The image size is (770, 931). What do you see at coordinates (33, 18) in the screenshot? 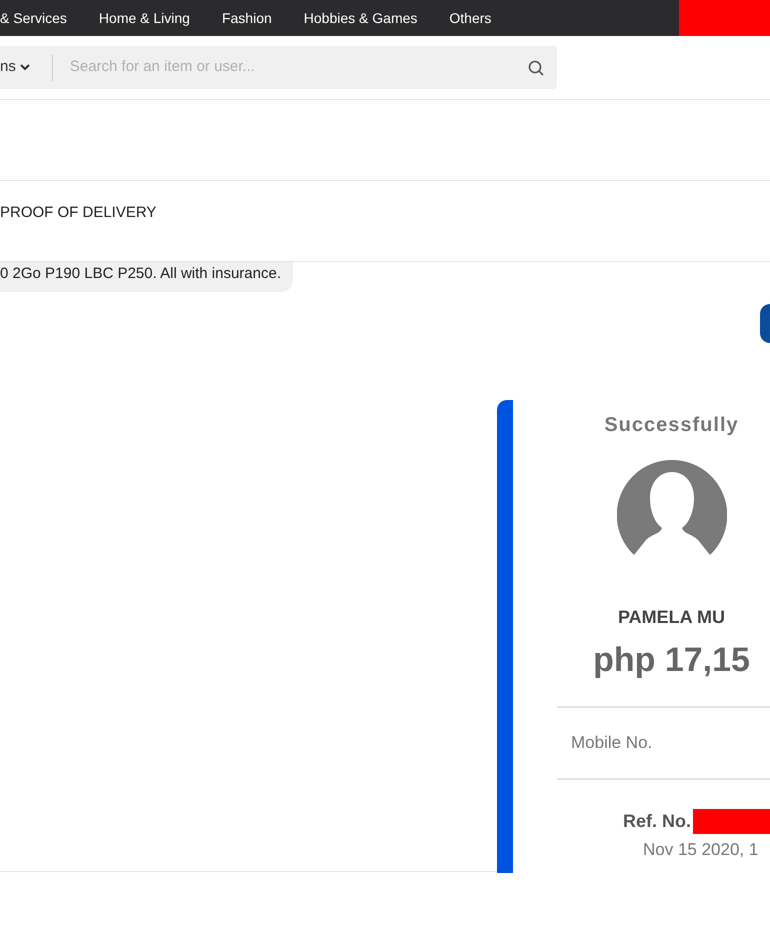
I see `nav-link: & Services` at bounding box center [33, 18].